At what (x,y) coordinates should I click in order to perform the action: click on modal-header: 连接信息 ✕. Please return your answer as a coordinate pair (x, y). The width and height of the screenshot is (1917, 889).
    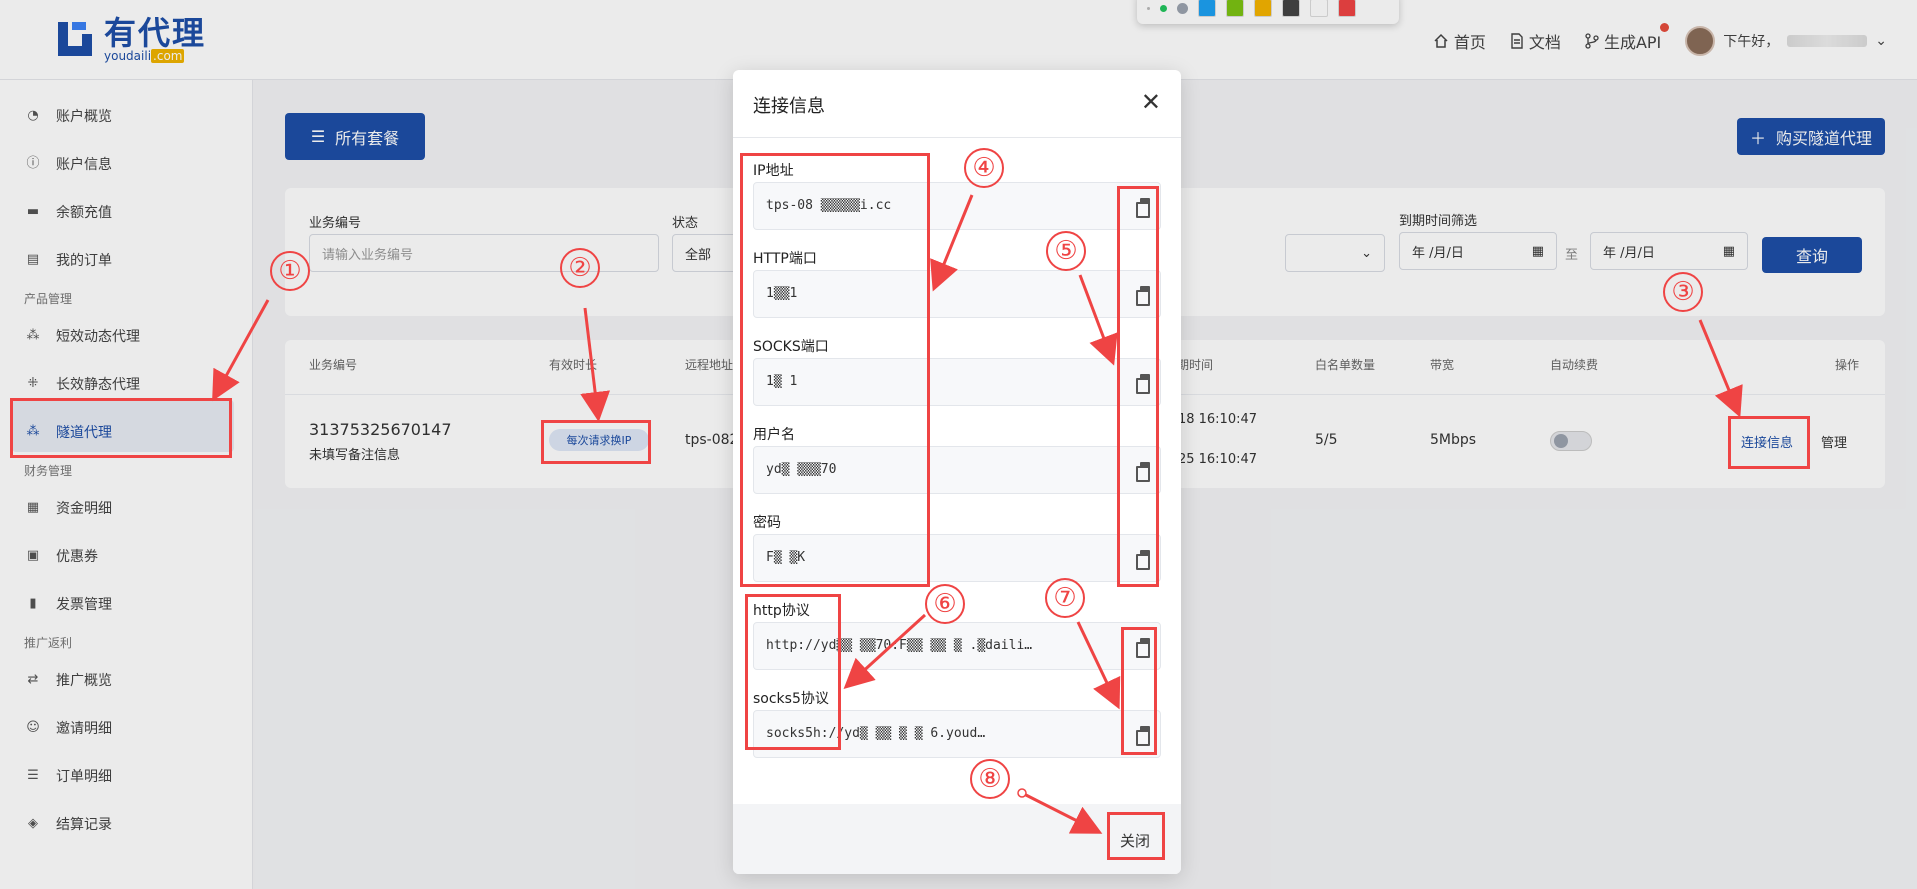
    Looking at the image, I should click on (957, 104).